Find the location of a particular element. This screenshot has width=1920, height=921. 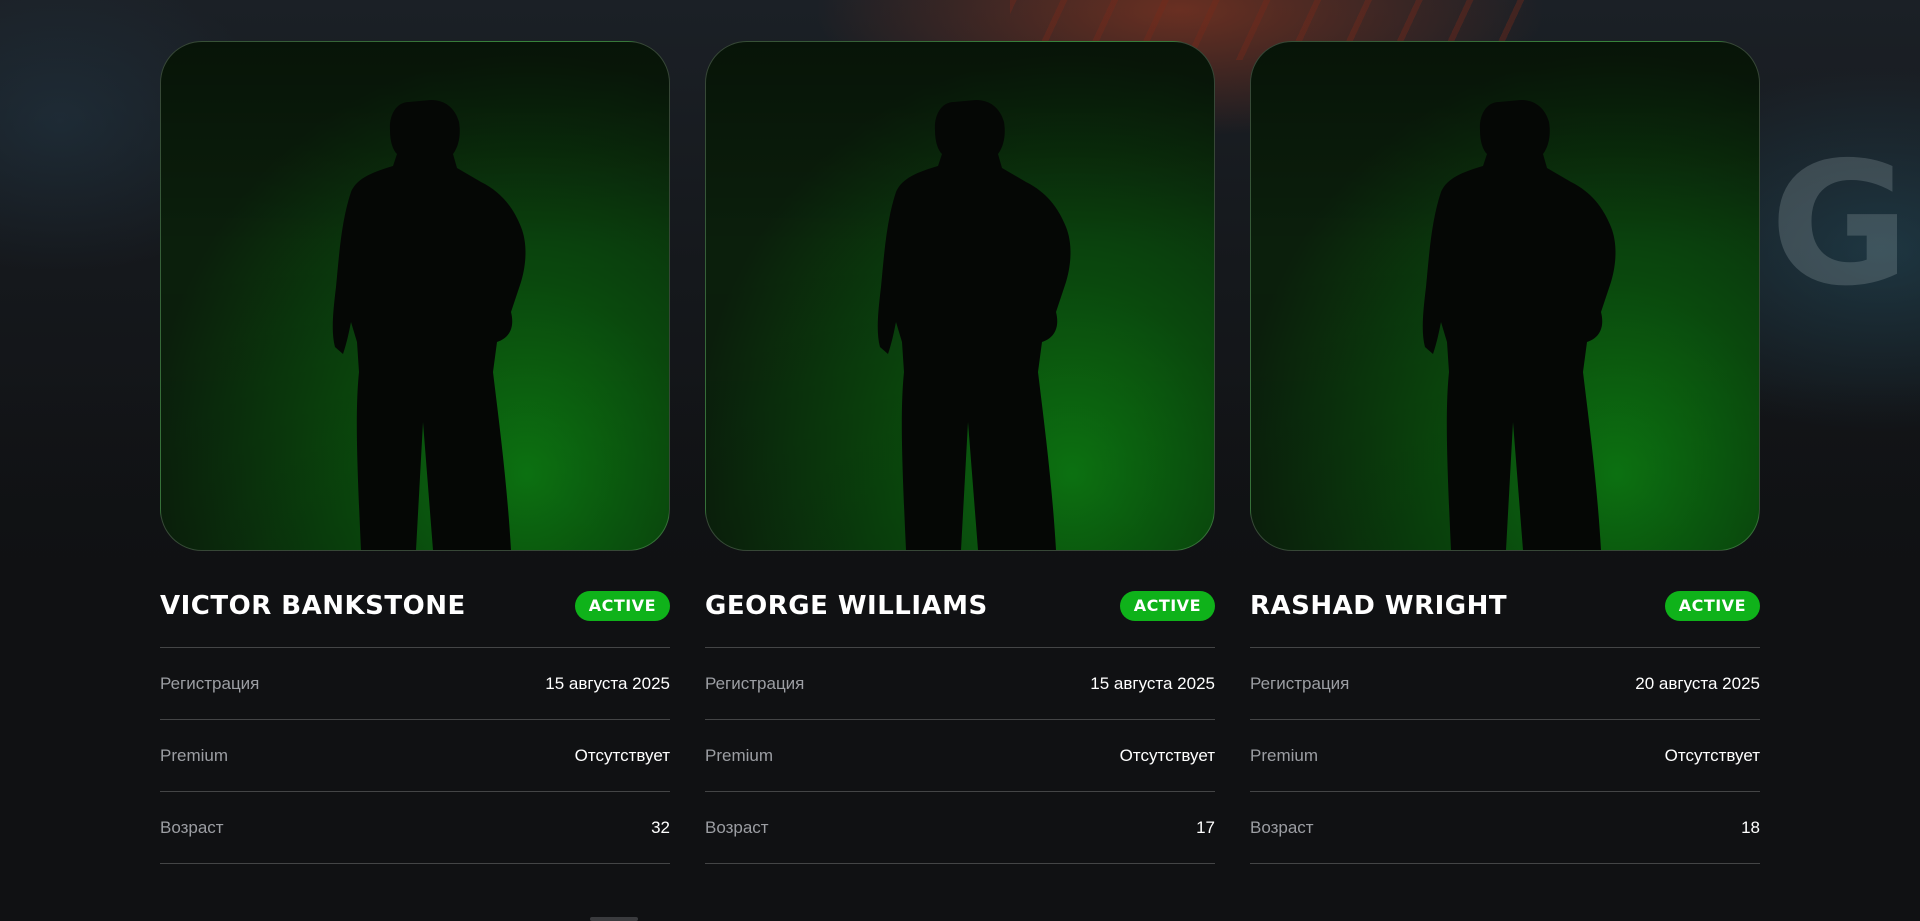

player-header: VICTOR BANKSTONE ACTIVE is located at coordinates (415, 617).